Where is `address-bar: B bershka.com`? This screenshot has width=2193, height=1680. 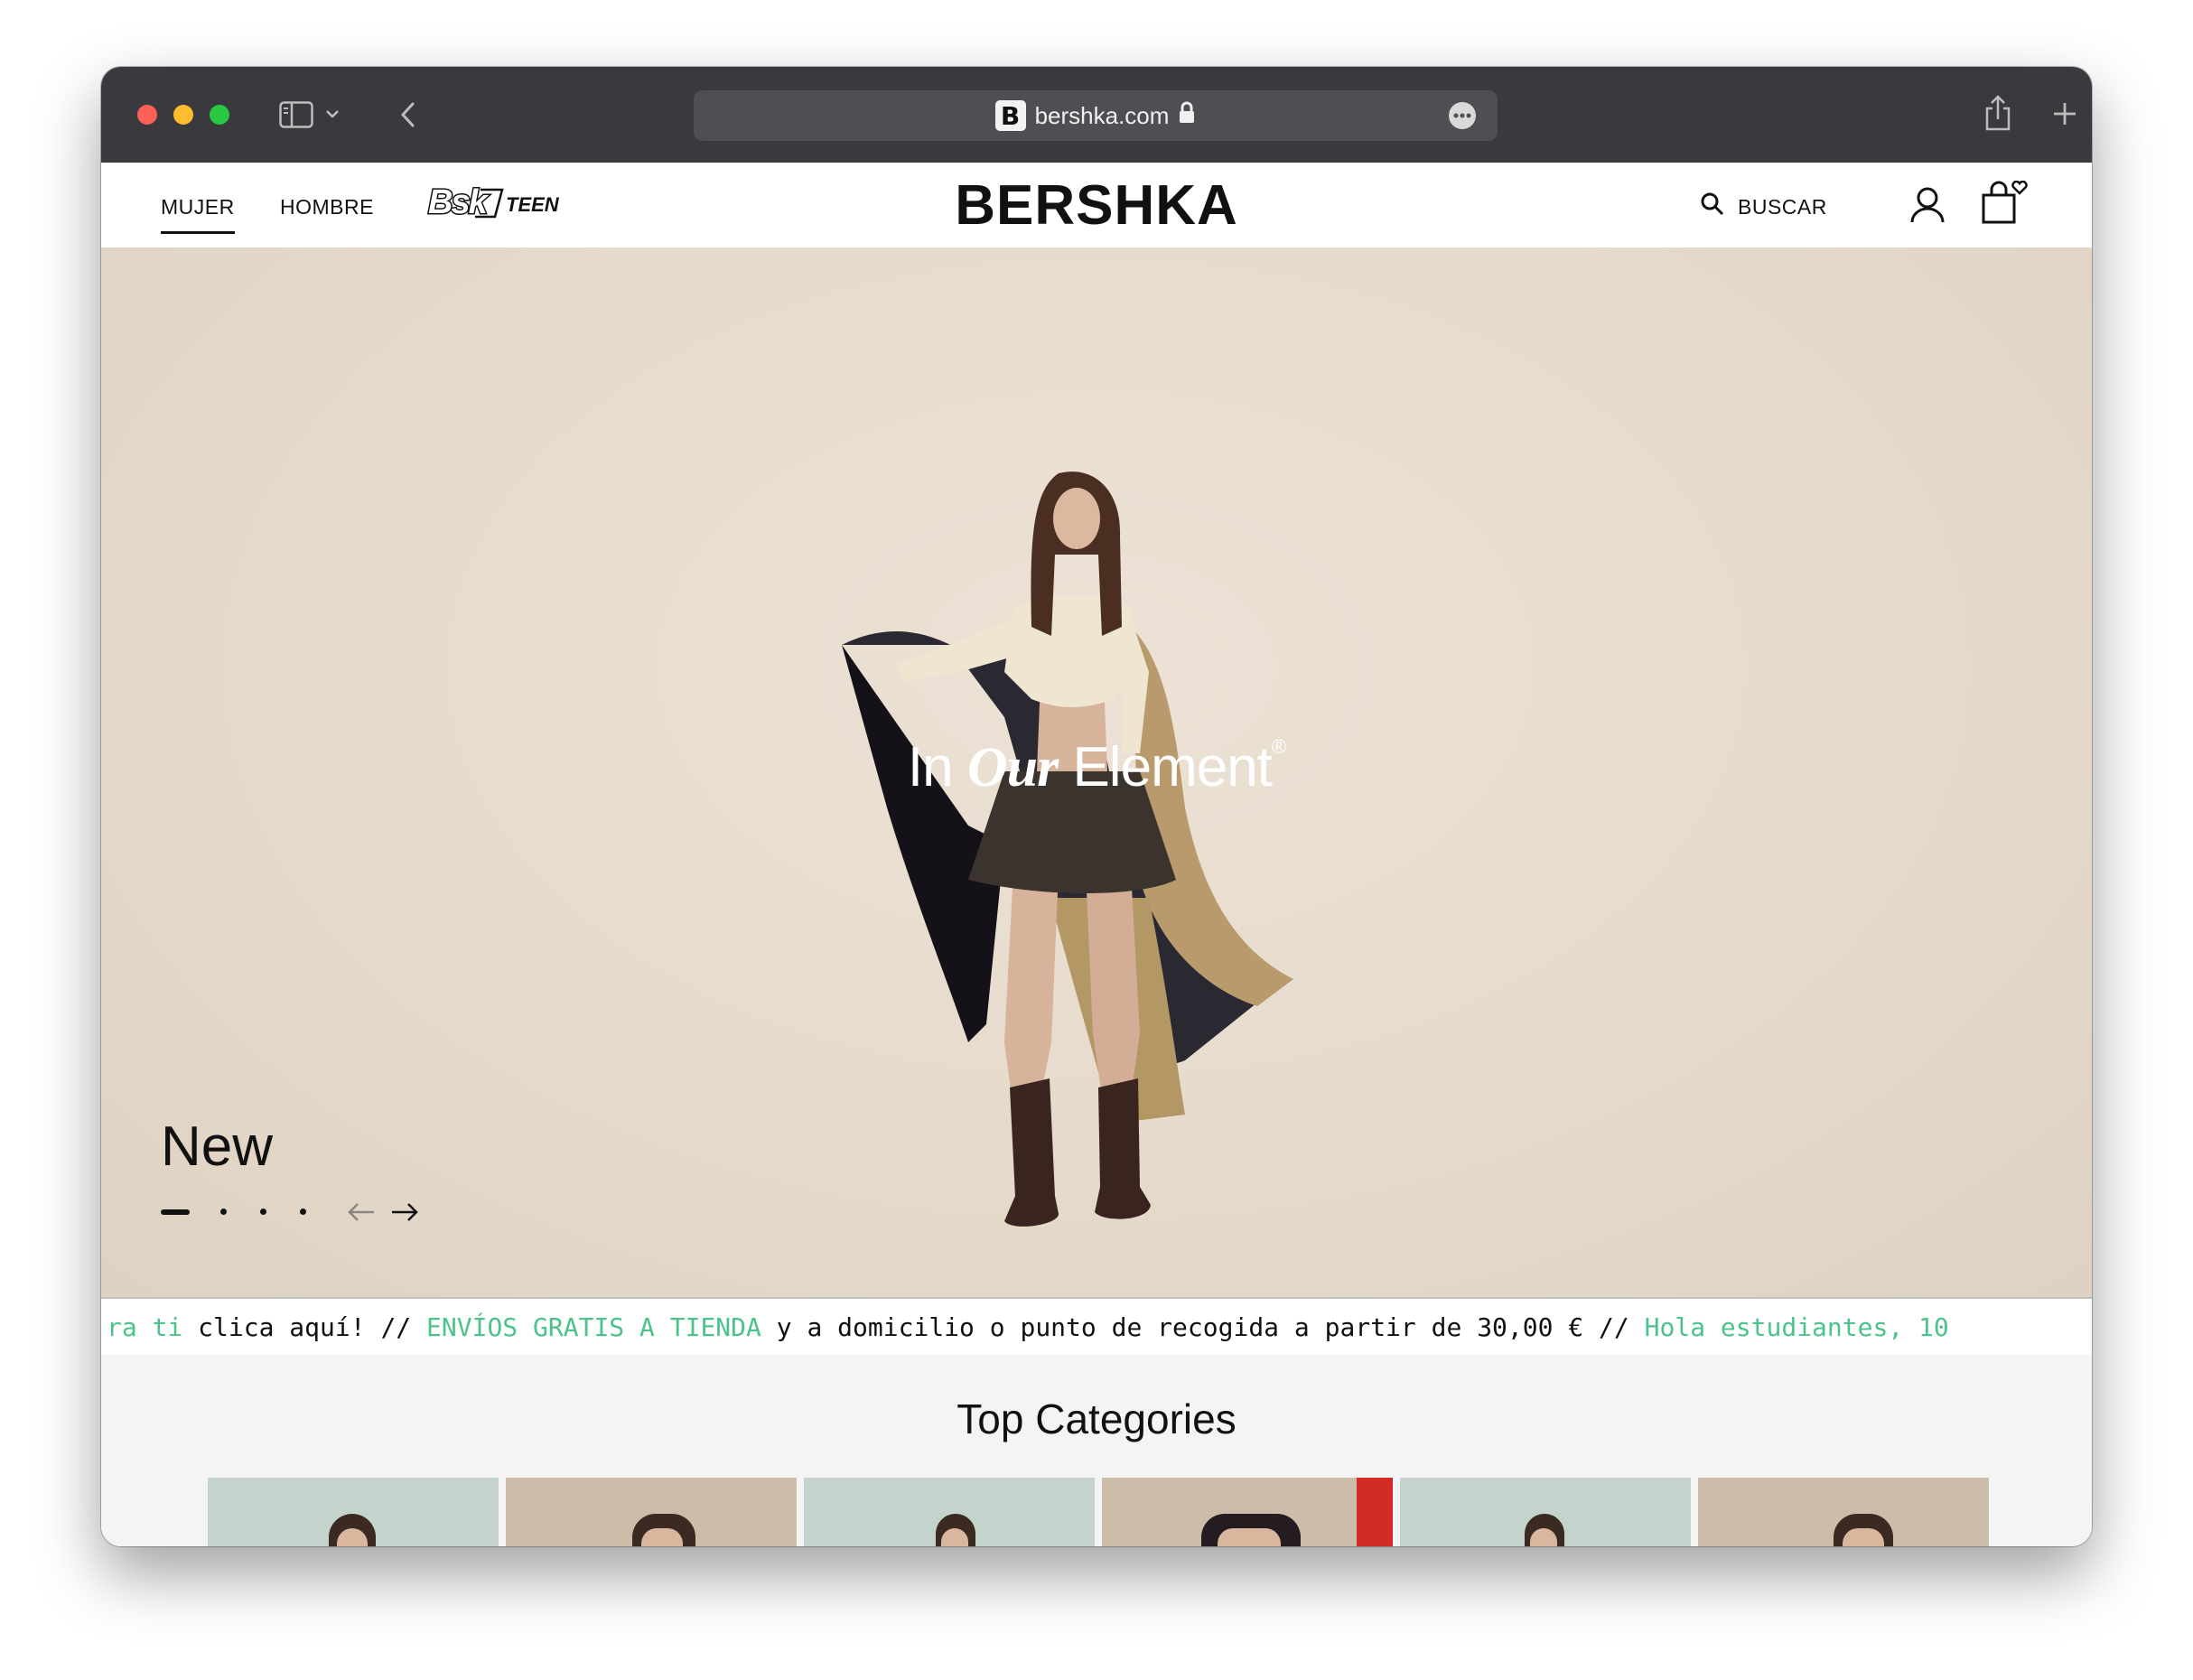
address-bar: B bershka.com is located at coordinates (1096, 116).